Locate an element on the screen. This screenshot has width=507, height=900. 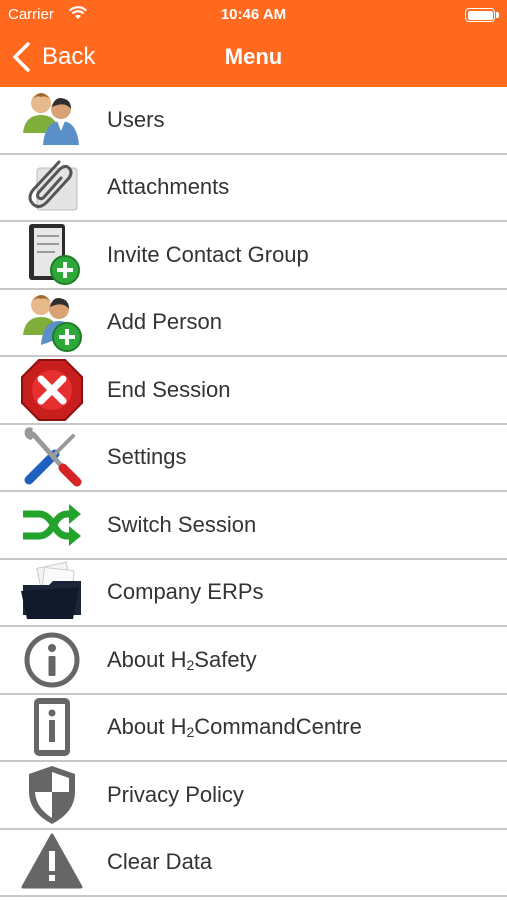
nav-header: Carrier 10:46 AM Back Menu is located at coordinates (253, 43).